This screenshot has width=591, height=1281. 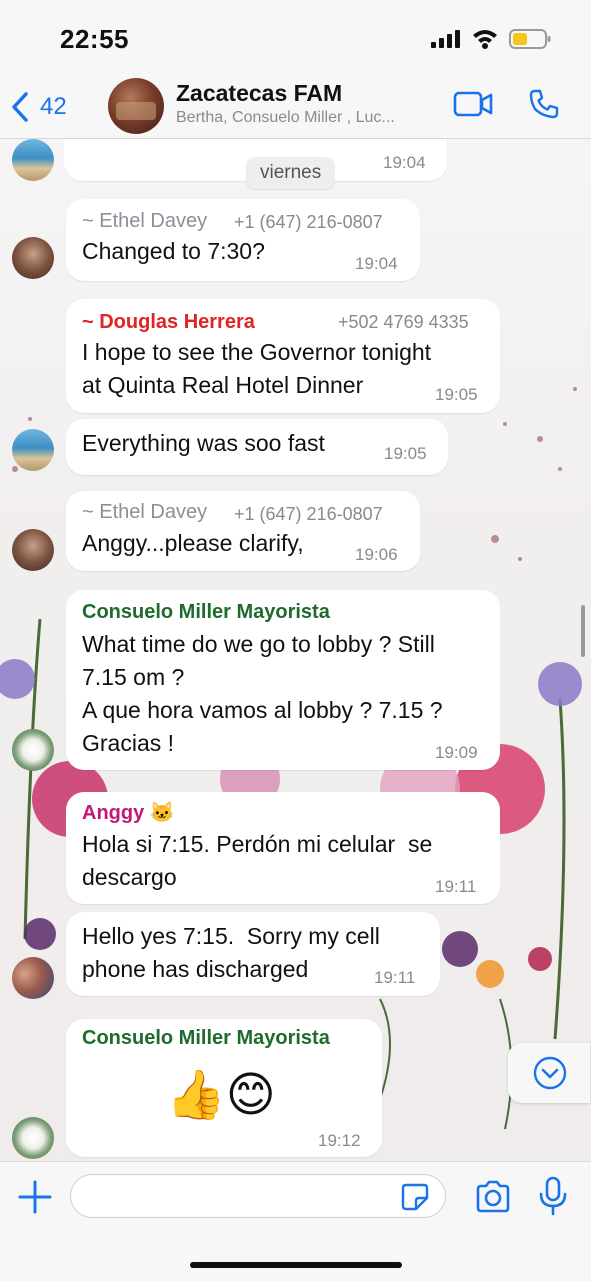 I want to click on video-camera-icon, so click(x=473, y=104).